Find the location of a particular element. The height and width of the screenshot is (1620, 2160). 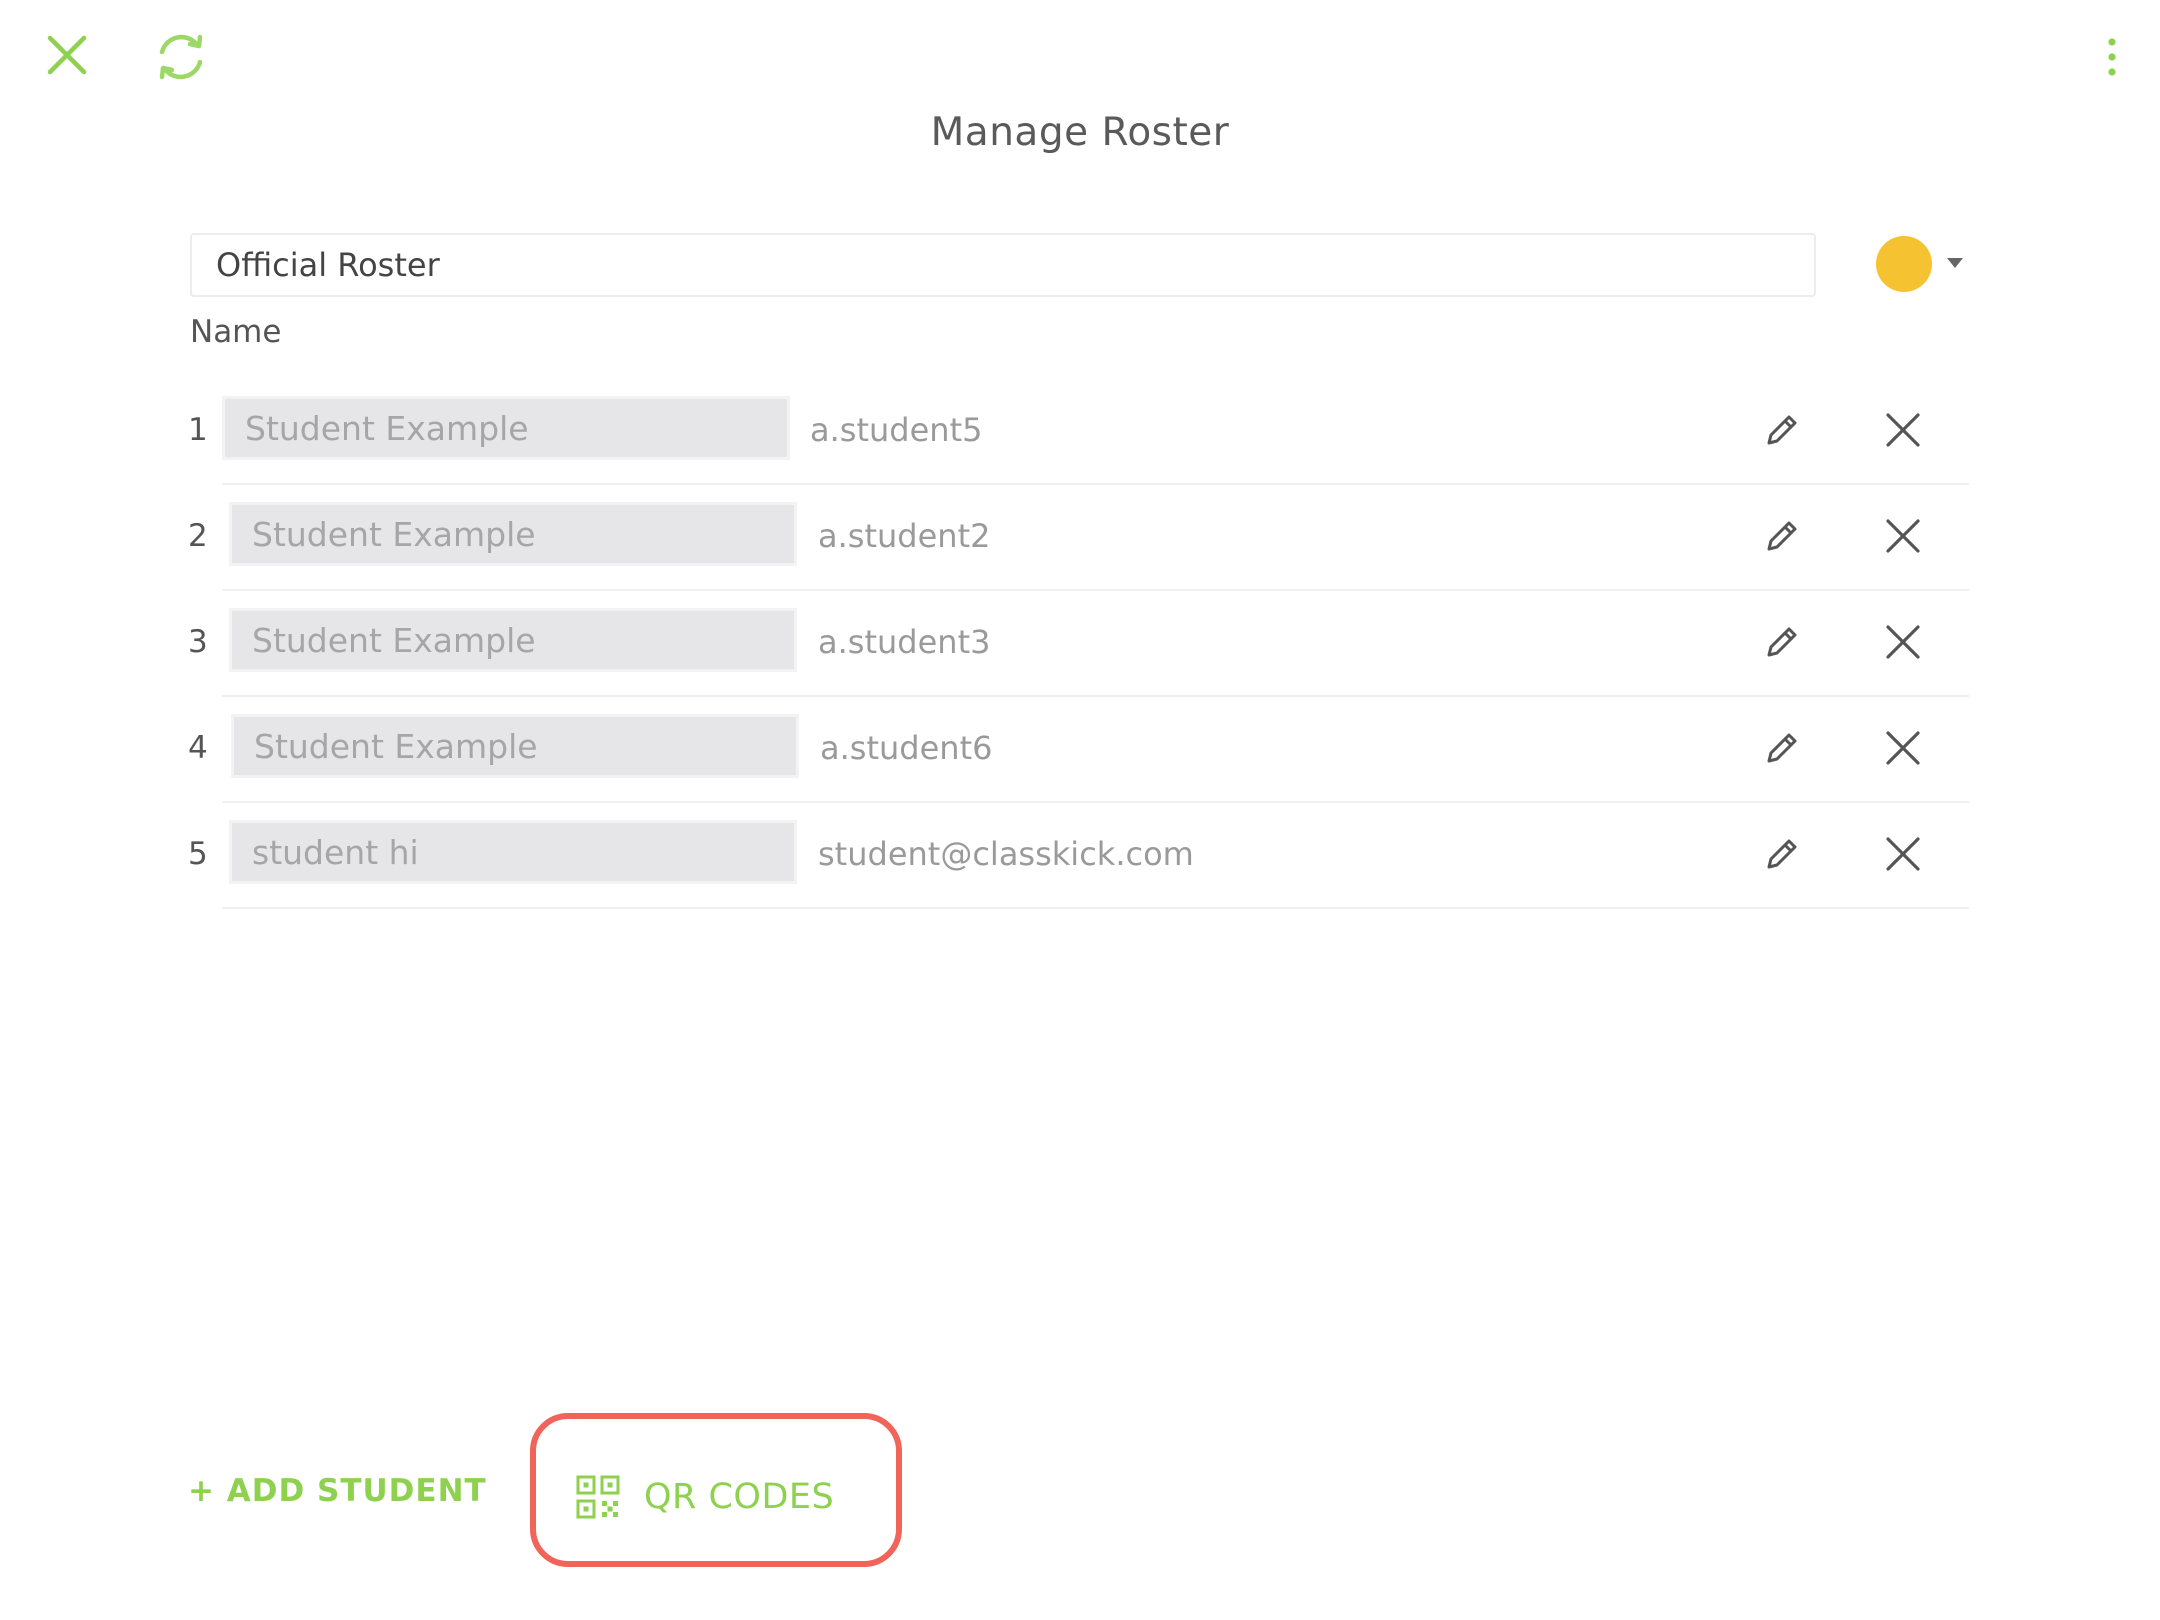

student-username: a.student3 is located at coordinates (904, 642).